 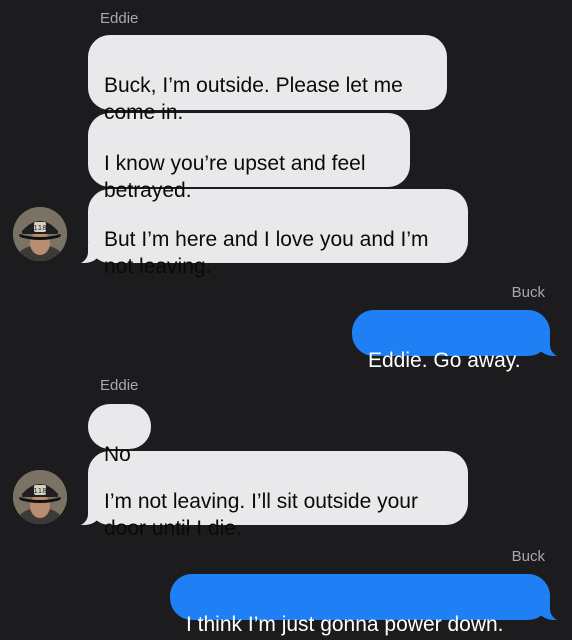 What do you see at coordinates (371, 605) in the screenshot?
I see `outgoing-message-bubble: I think I’m just gonna power down.` at bounding box center [371, 605].